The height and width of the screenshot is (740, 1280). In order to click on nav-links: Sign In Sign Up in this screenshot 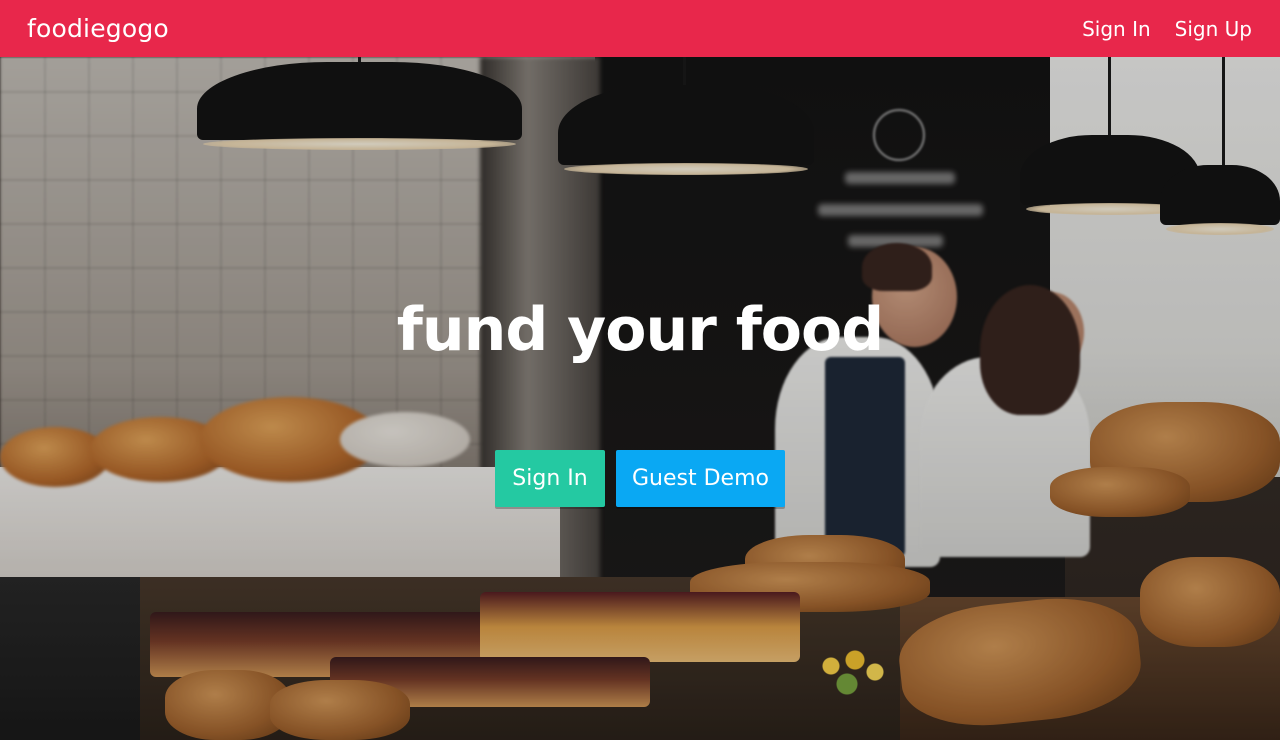, I will do `click(1167, 29)`.